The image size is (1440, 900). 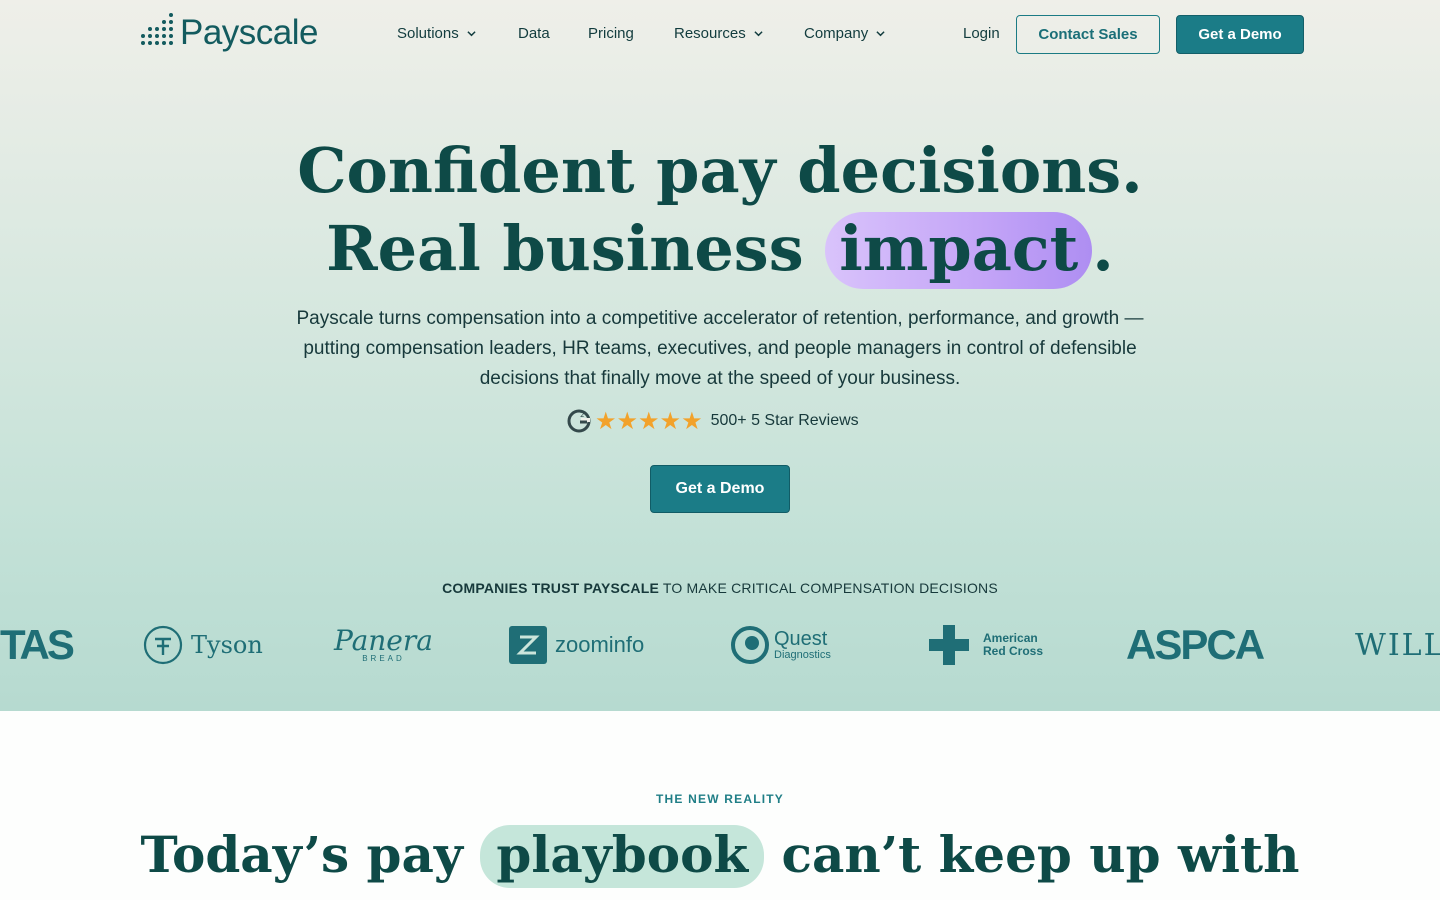 I want to click on logo-text: Payscale, so click(x=249, y=32).